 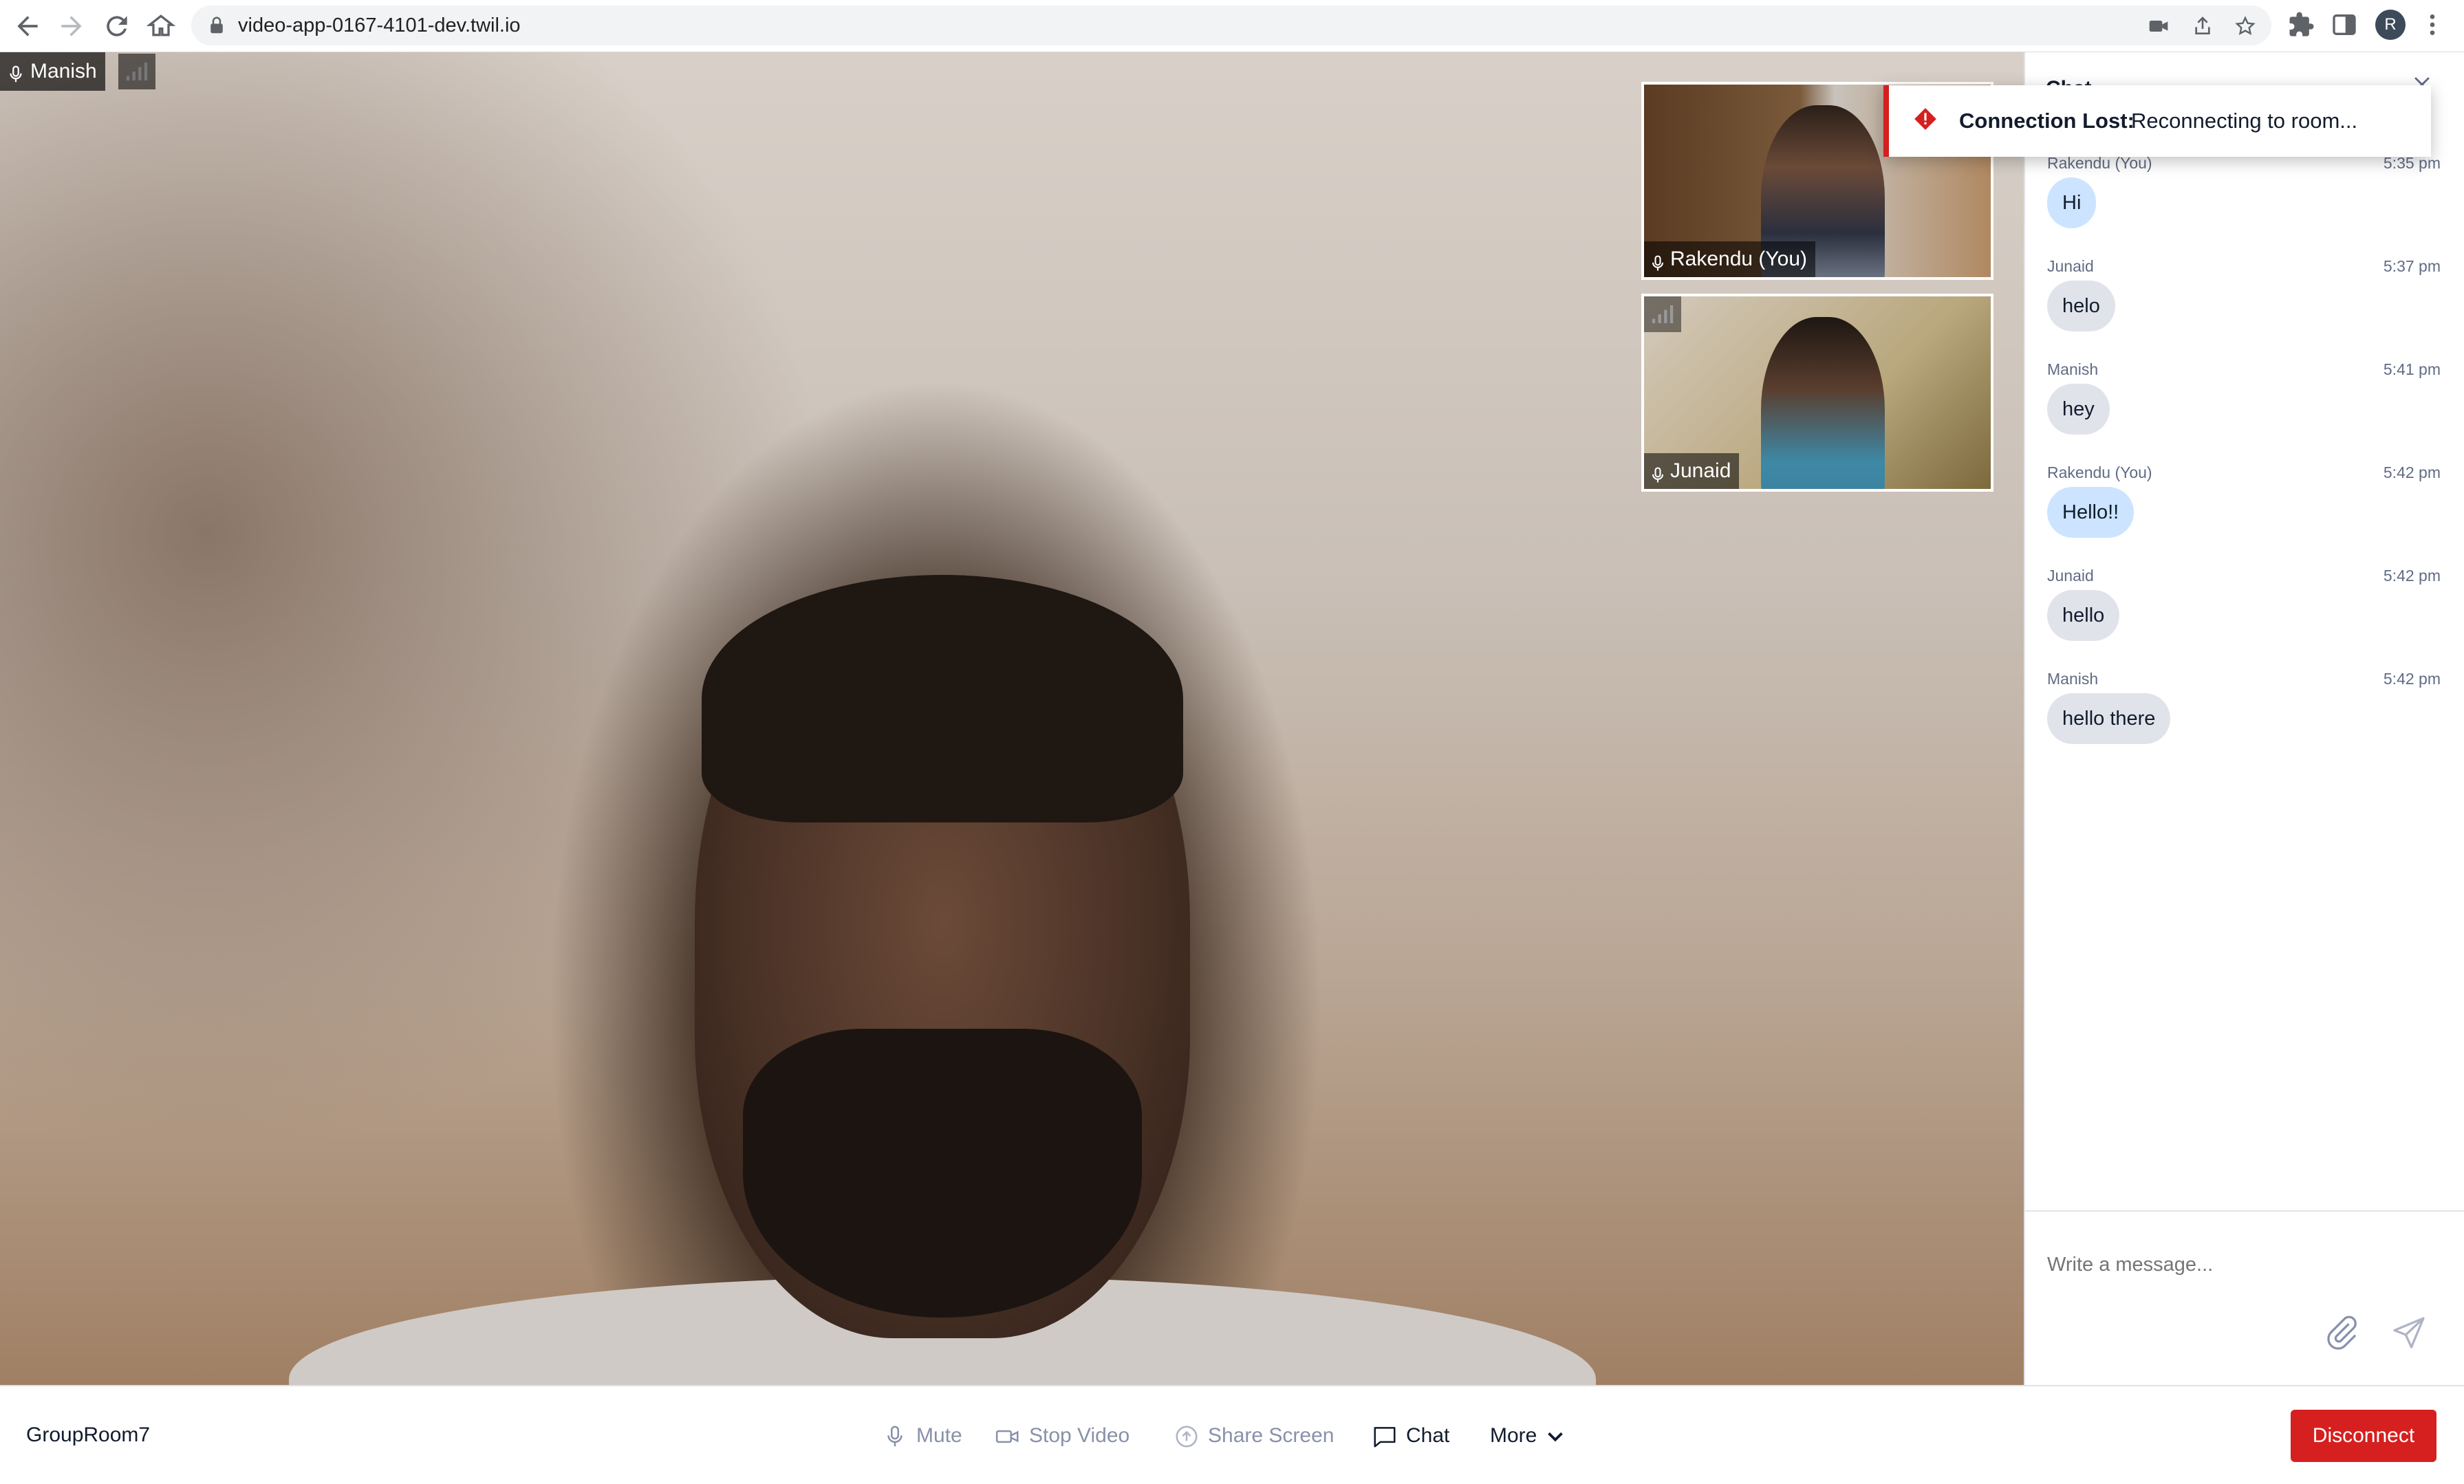 What do you see at coordinates (1385, 1438) in the screenshot?
I see `chat-icon` at bounding box center [1385, 1438].